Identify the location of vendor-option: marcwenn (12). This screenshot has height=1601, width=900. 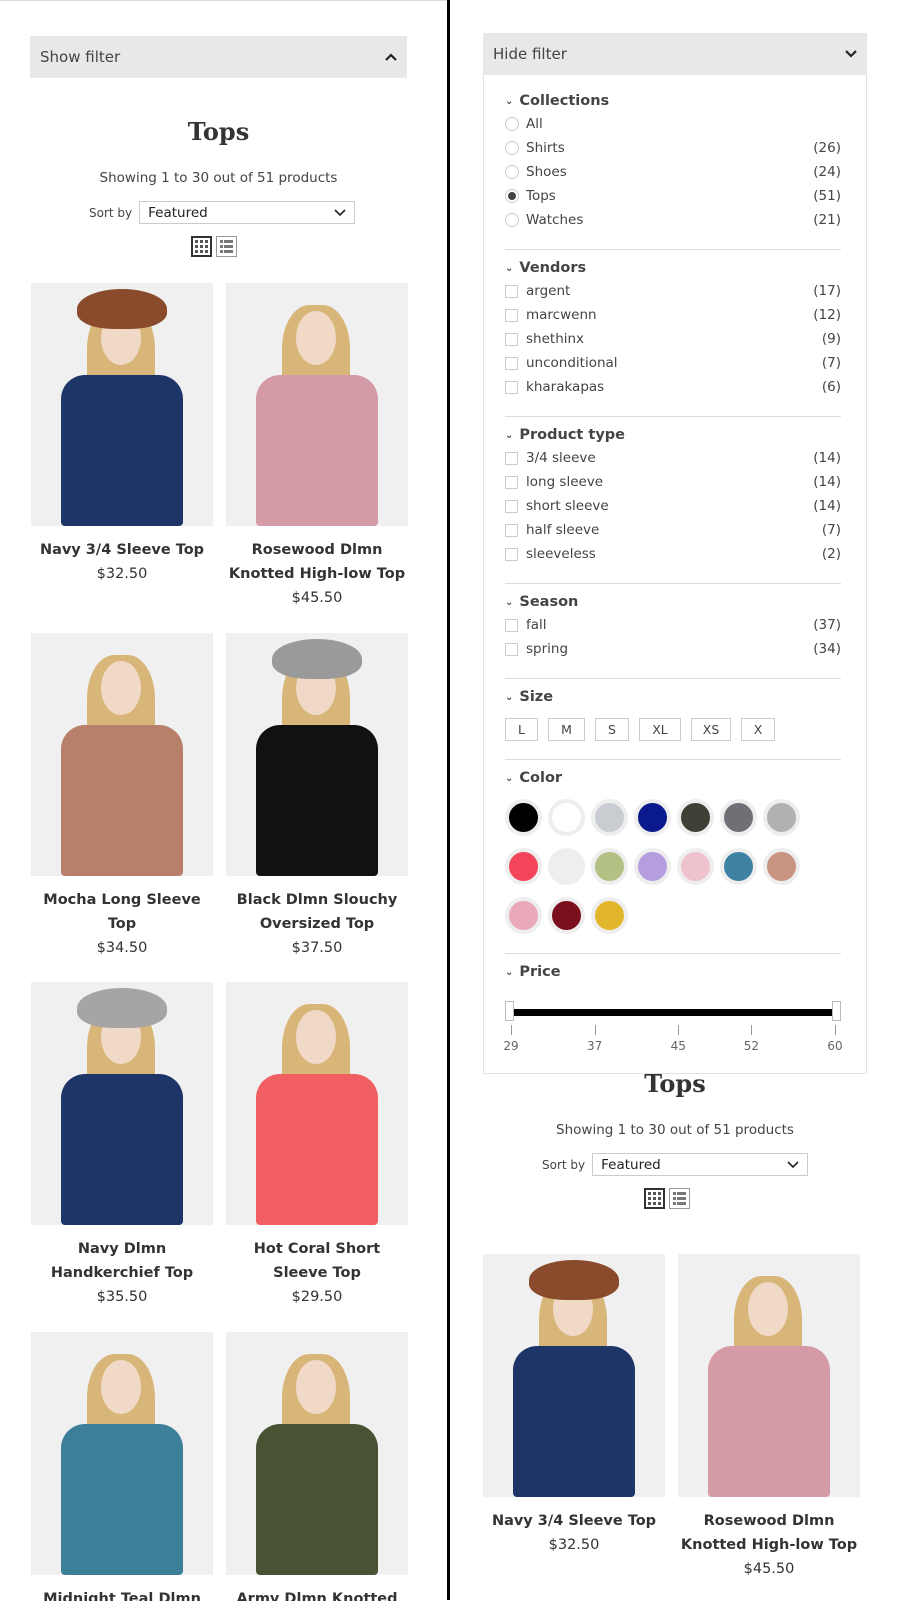
(673, 315).